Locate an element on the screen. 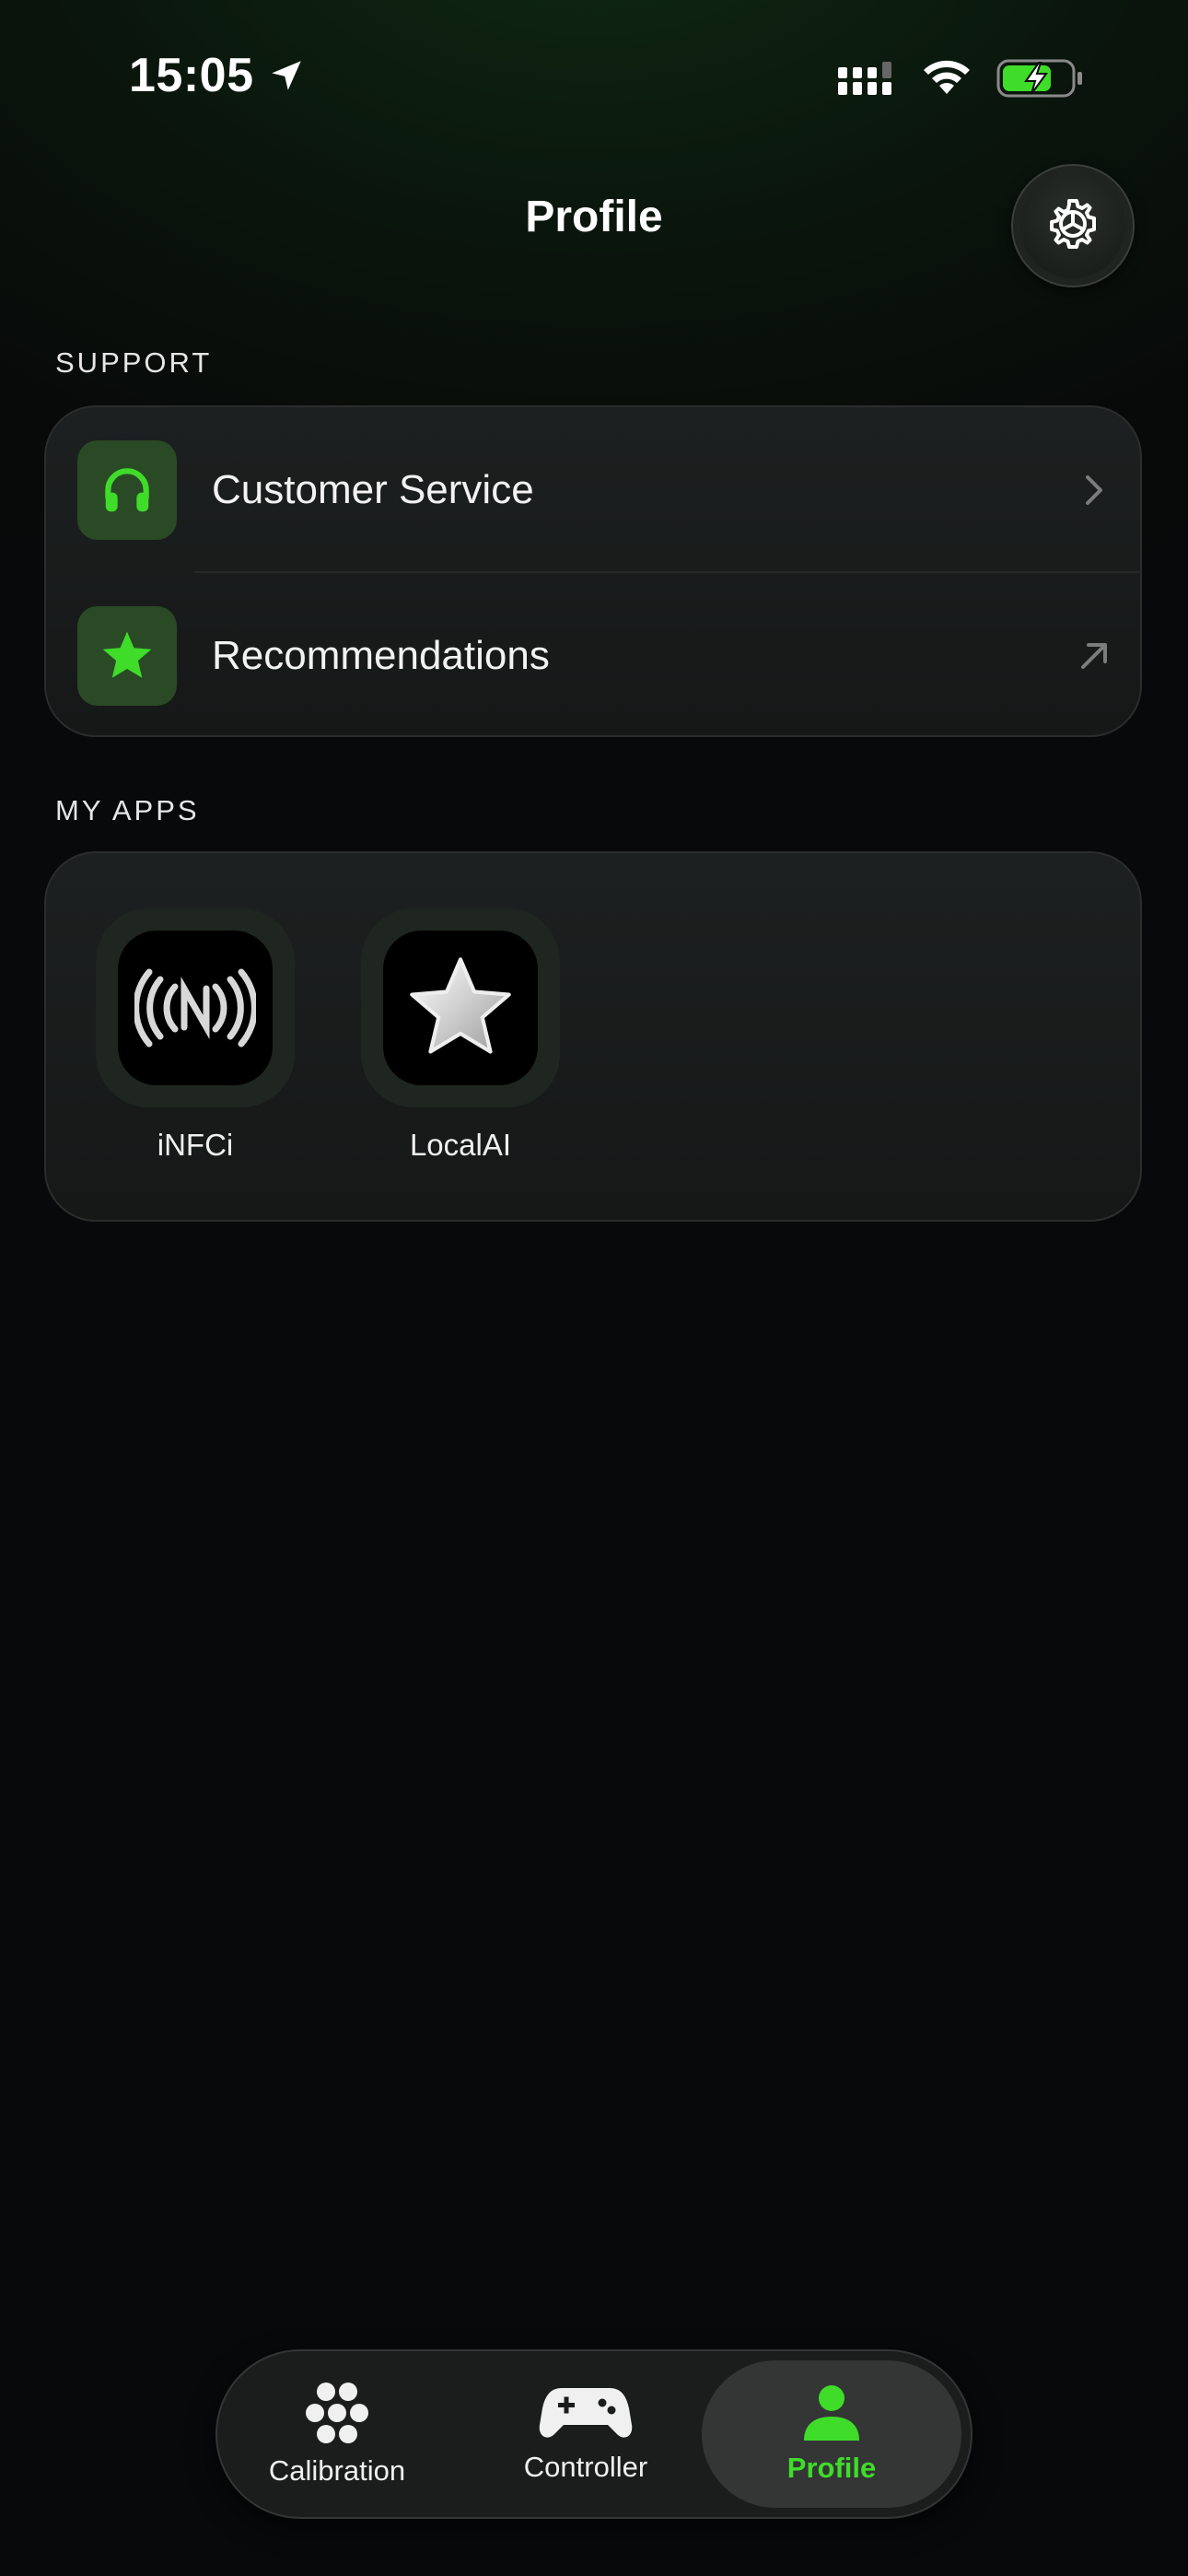 The height and width of the screenshot is (2576, 1188). wifi-icon is located at coordinates (947, 77).